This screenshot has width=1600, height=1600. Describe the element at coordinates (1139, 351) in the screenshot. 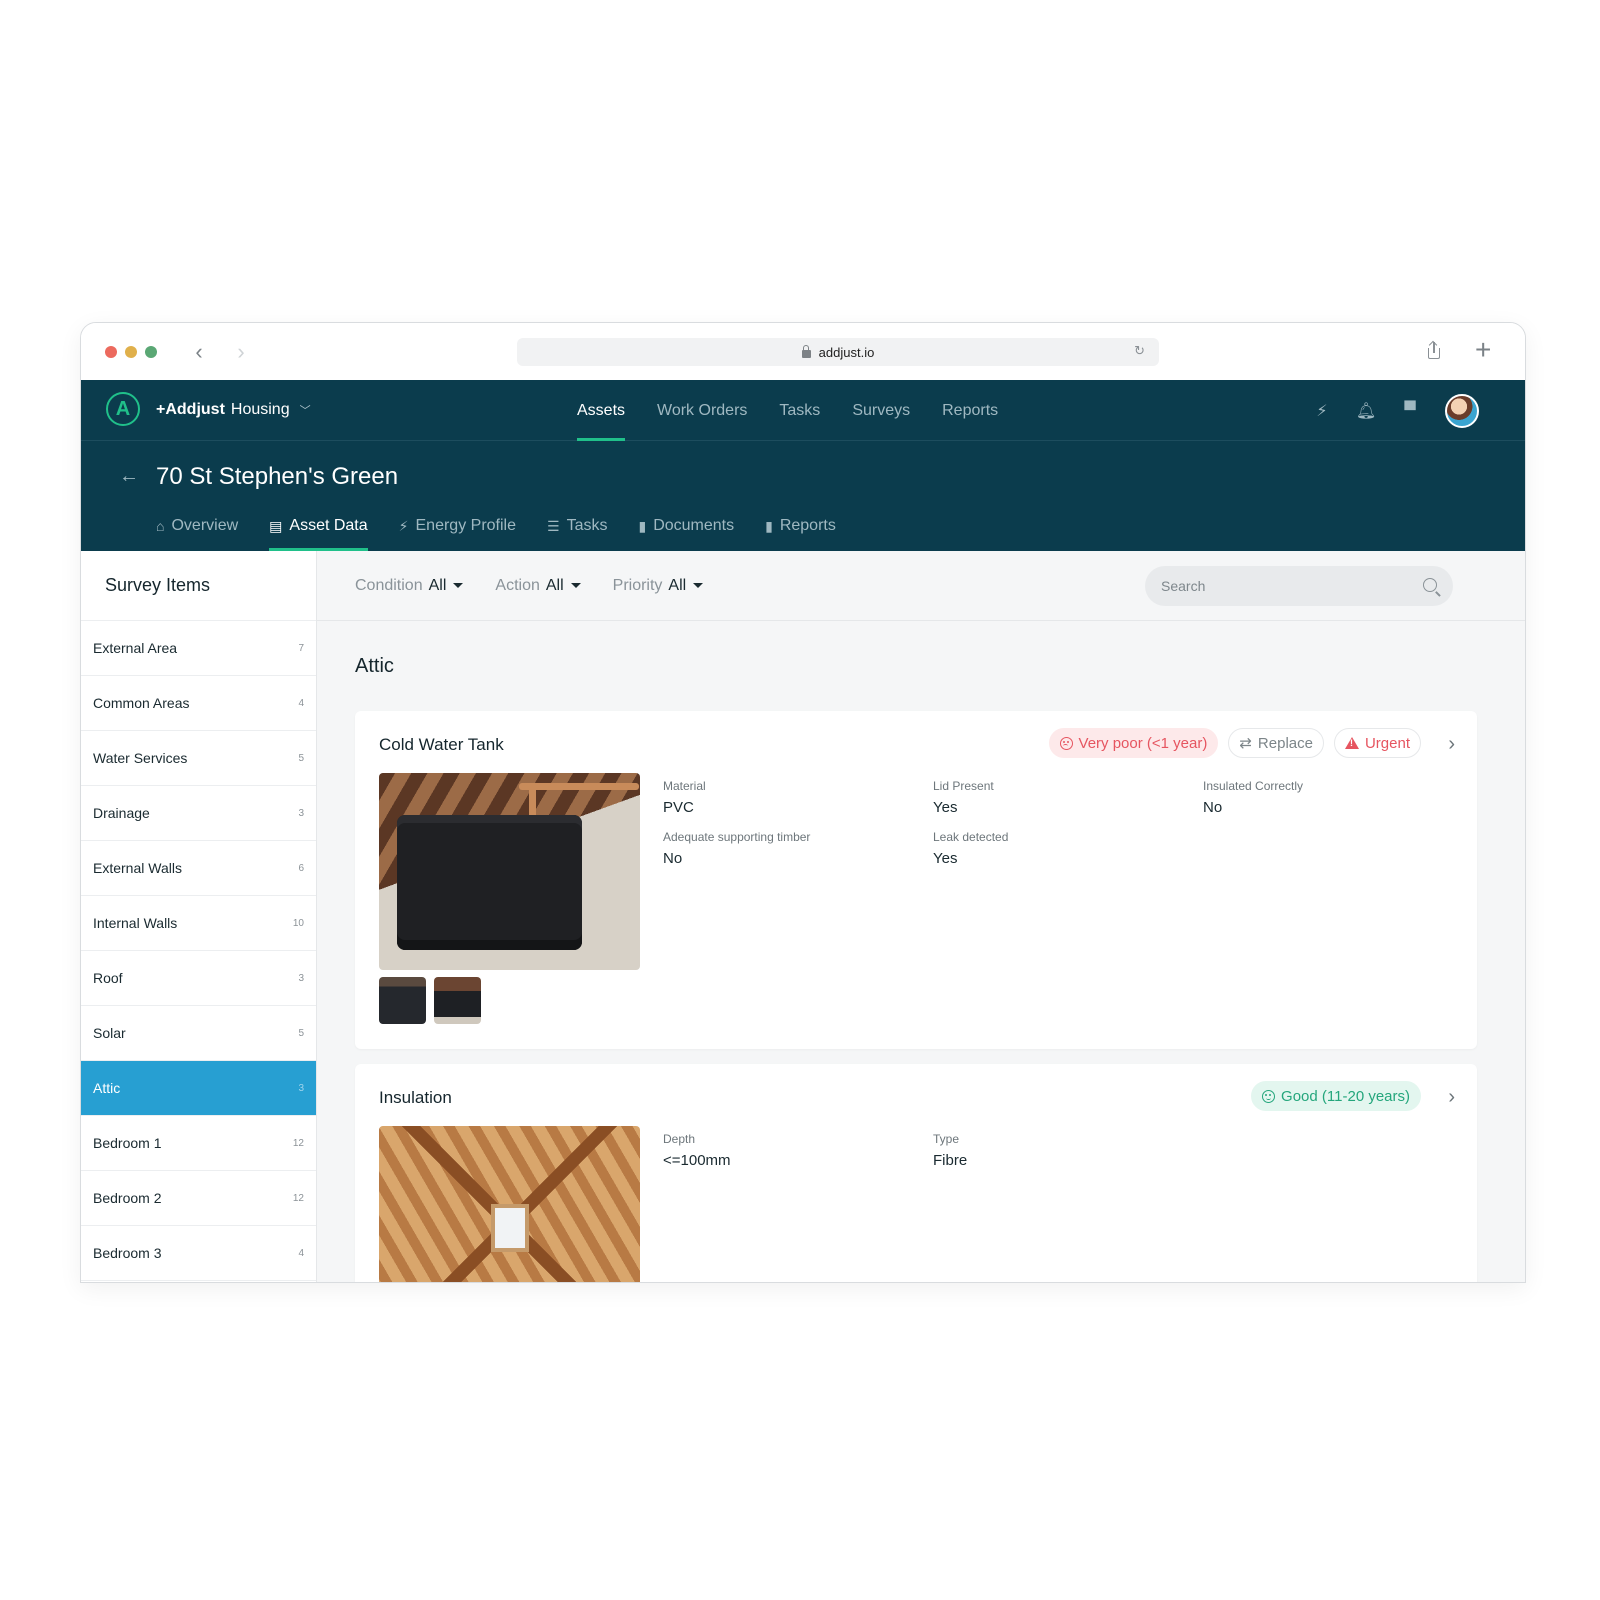

I see `reload-icon: ↻` at that location.